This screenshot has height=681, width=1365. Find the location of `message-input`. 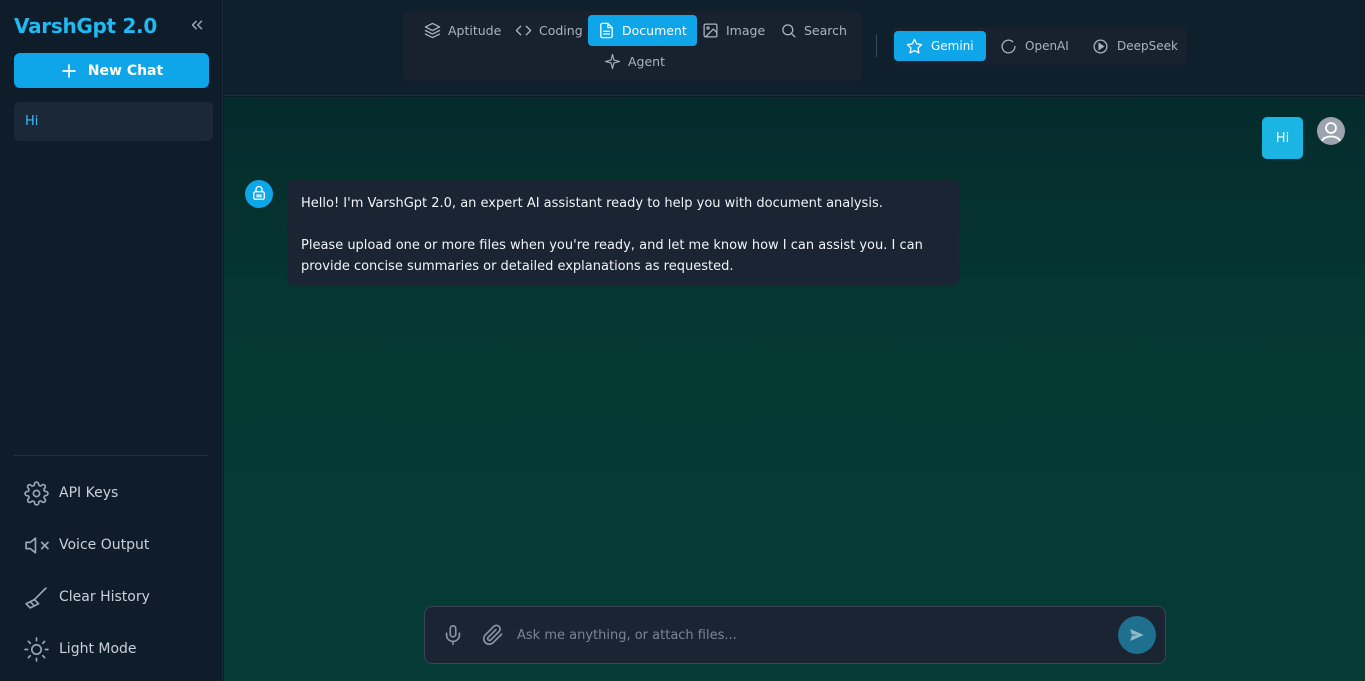

message-input is located at coordinates (812, 635).